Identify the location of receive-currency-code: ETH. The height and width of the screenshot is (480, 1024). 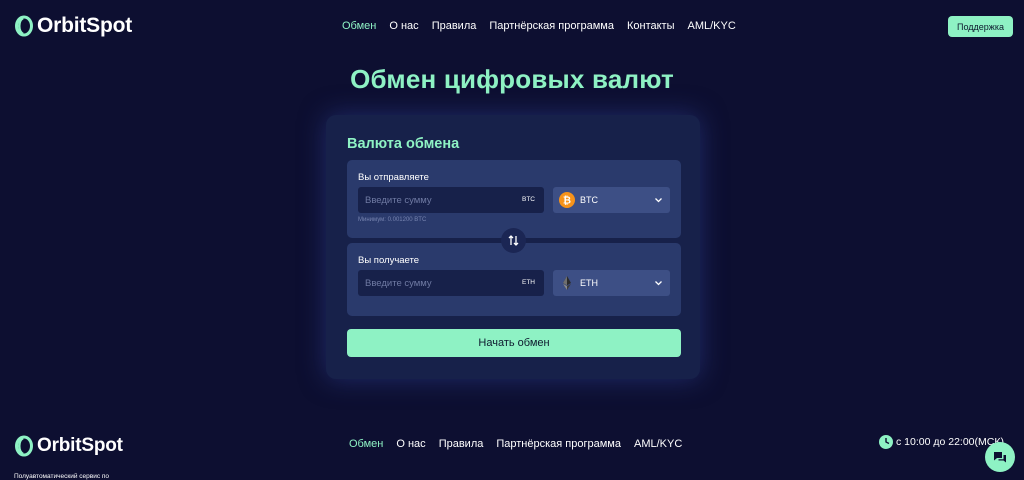
(589, 283).